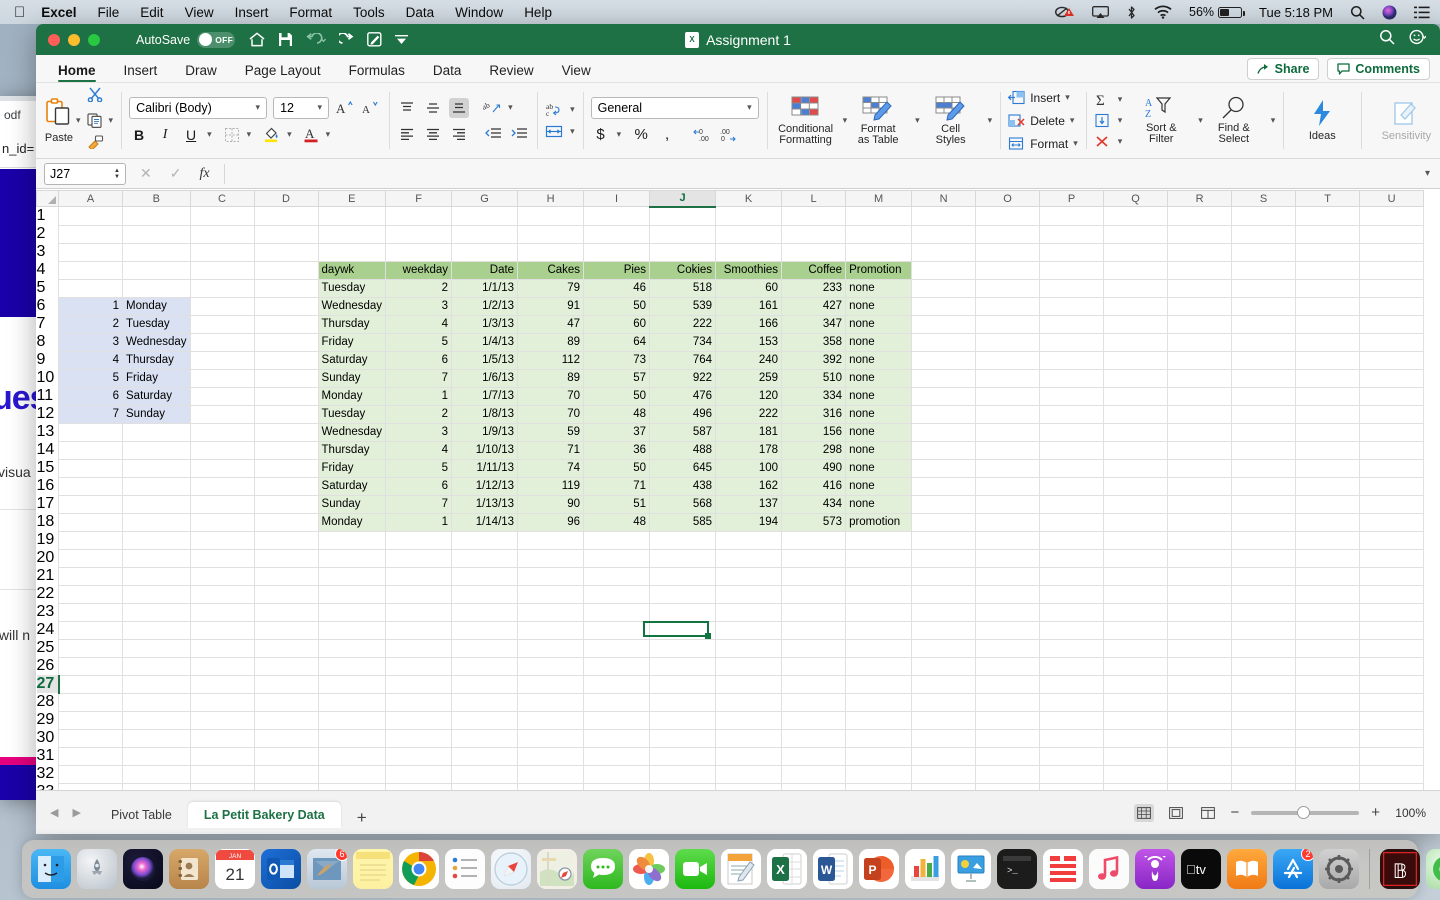 This screenshot has height=900, width=1440. I want to click on cell-G17: 1/13/13, so click(485, 504).